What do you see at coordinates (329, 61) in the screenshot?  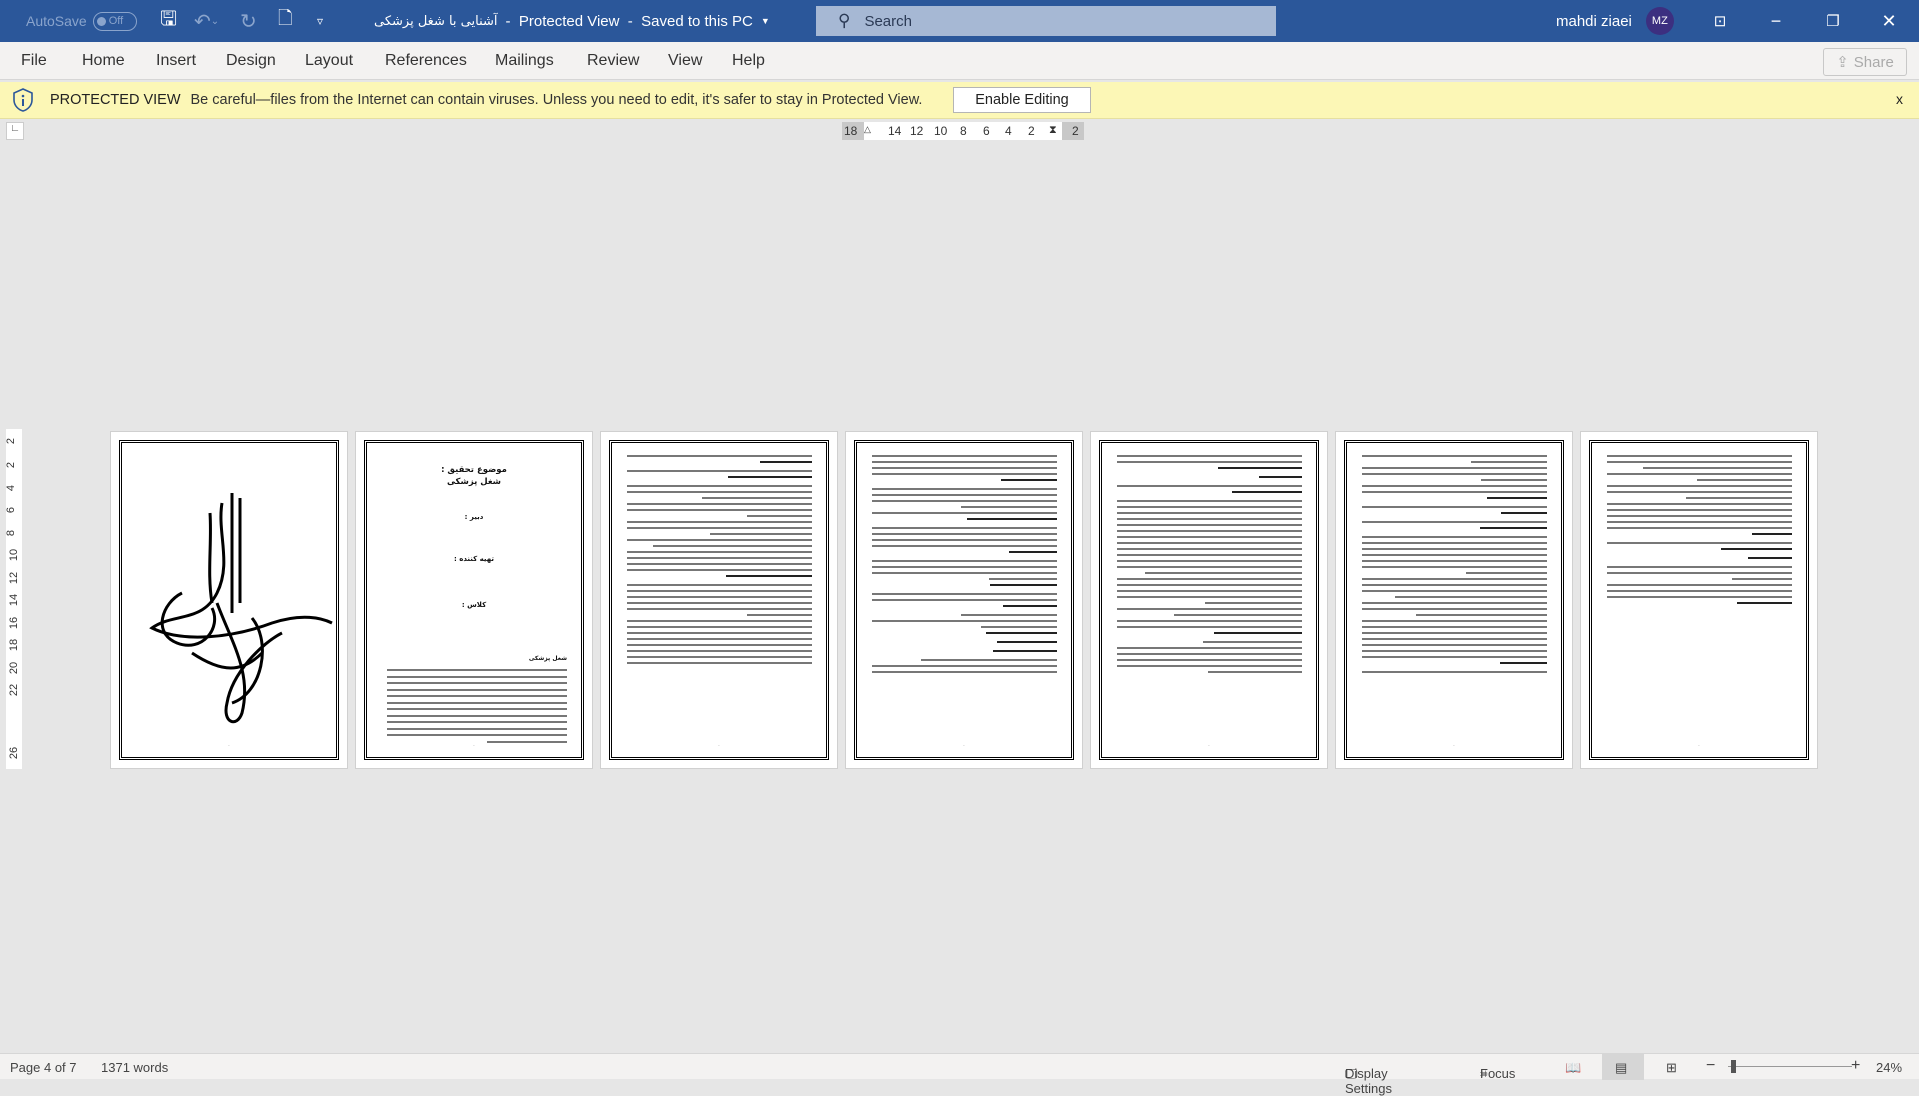 I see `tab-layout: Layout` at bounding box center [329, 61].